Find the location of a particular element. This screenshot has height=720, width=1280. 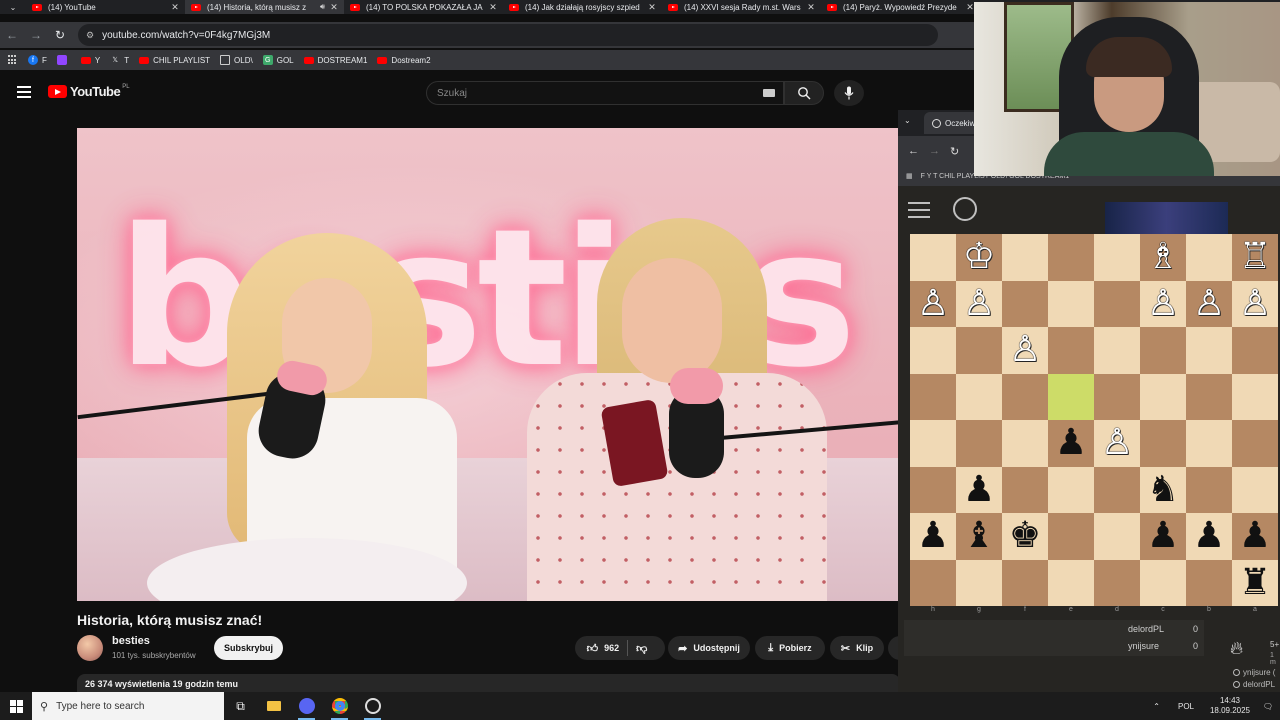

channel-name: besties is located at coordinates (131, 641).